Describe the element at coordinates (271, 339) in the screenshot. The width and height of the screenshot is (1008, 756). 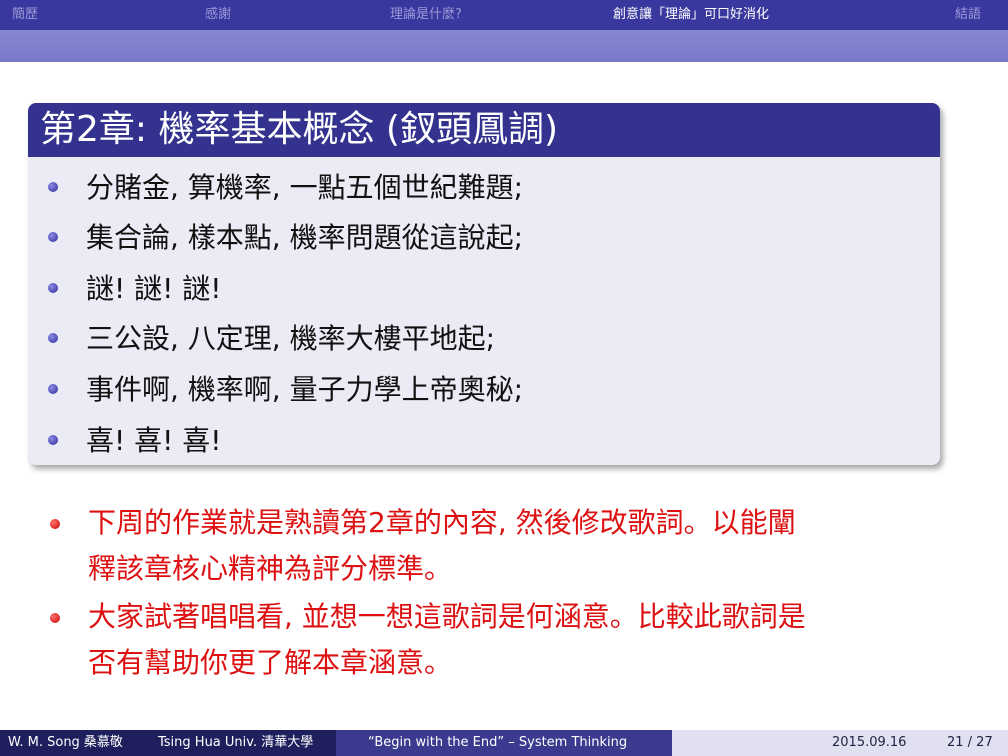
I see `list-item: 三公設, 八定理, 機率大樓平地起;` at that location.